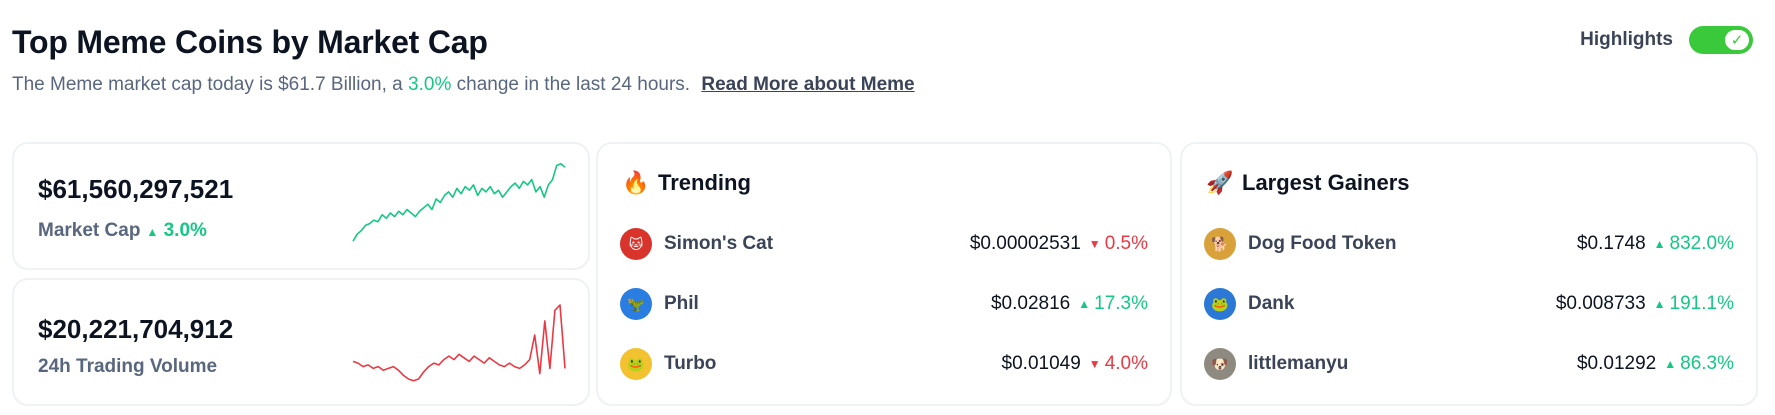 The image size is (1775, 415). I want to click on coin-price: $0.01292, so click(1616, 363).